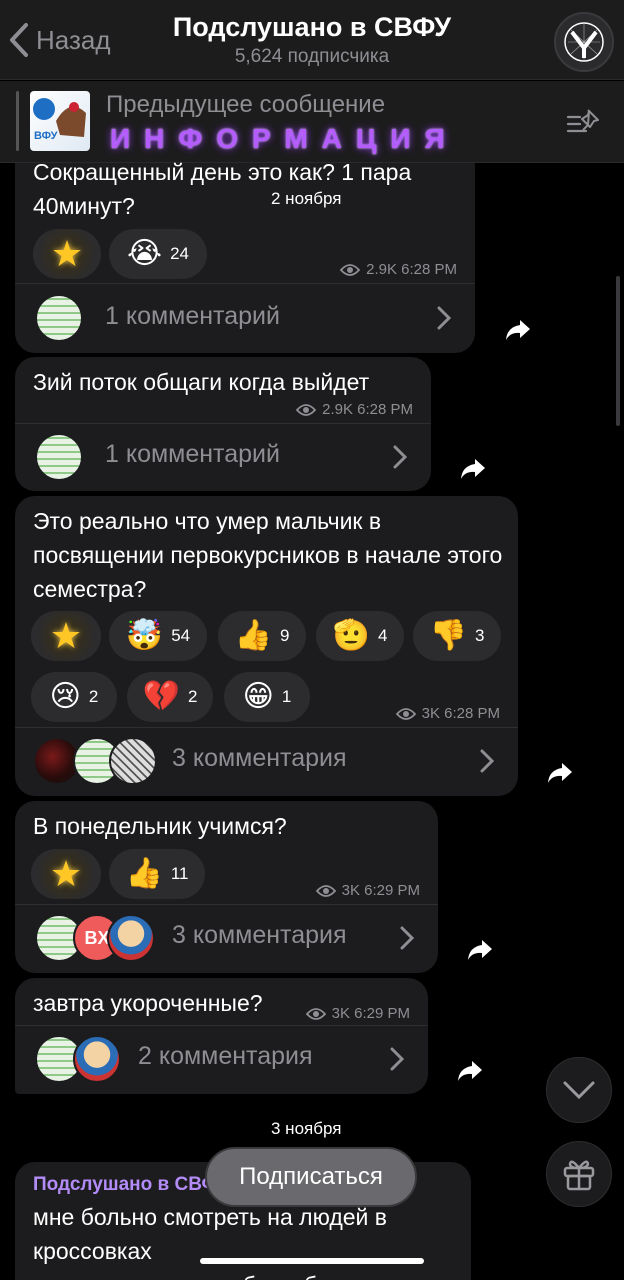  What do you see at coordinates (284, 138) in the screenshot?
I see `pinned-text: ИНФОРМАЦИЯ` at bounding box center [284, 138].